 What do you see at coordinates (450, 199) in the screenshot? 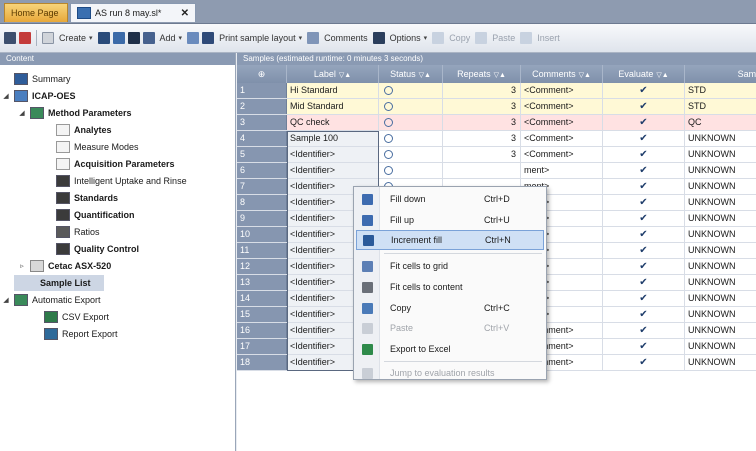
I see `menu-item-fill-down: Fill down Ctrl+D` at bounding box center [450, 199].